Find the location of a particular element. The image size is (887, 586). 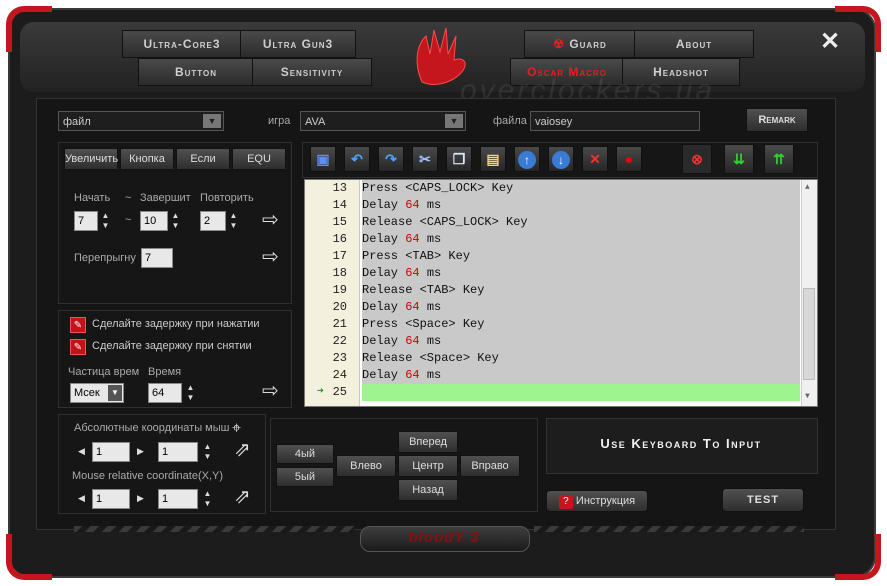

move-down-icon: ↓ is located at coordinates (561, 159).